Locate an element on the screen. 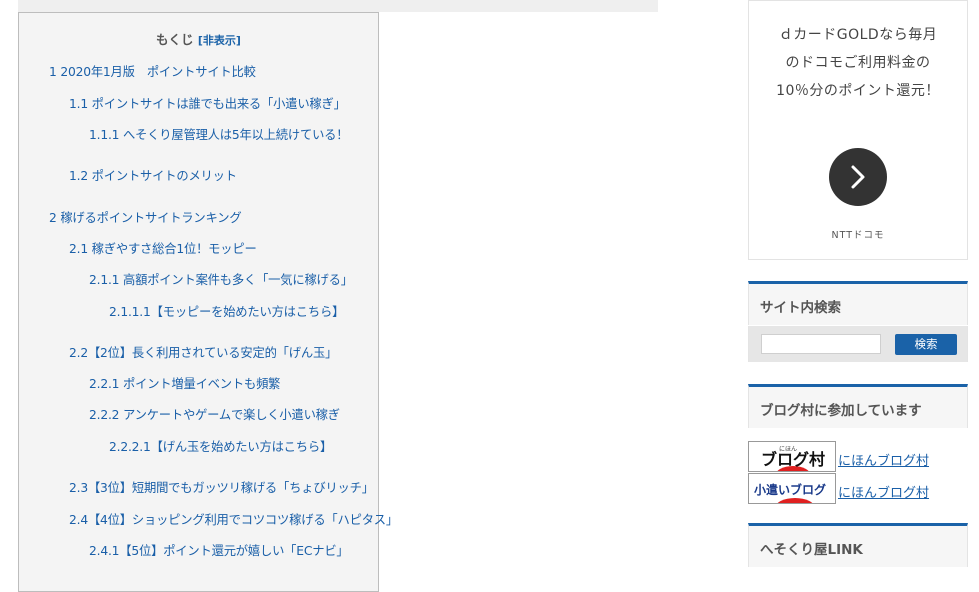  toc-title-label: もくじ is located at coordinates (175, 39).